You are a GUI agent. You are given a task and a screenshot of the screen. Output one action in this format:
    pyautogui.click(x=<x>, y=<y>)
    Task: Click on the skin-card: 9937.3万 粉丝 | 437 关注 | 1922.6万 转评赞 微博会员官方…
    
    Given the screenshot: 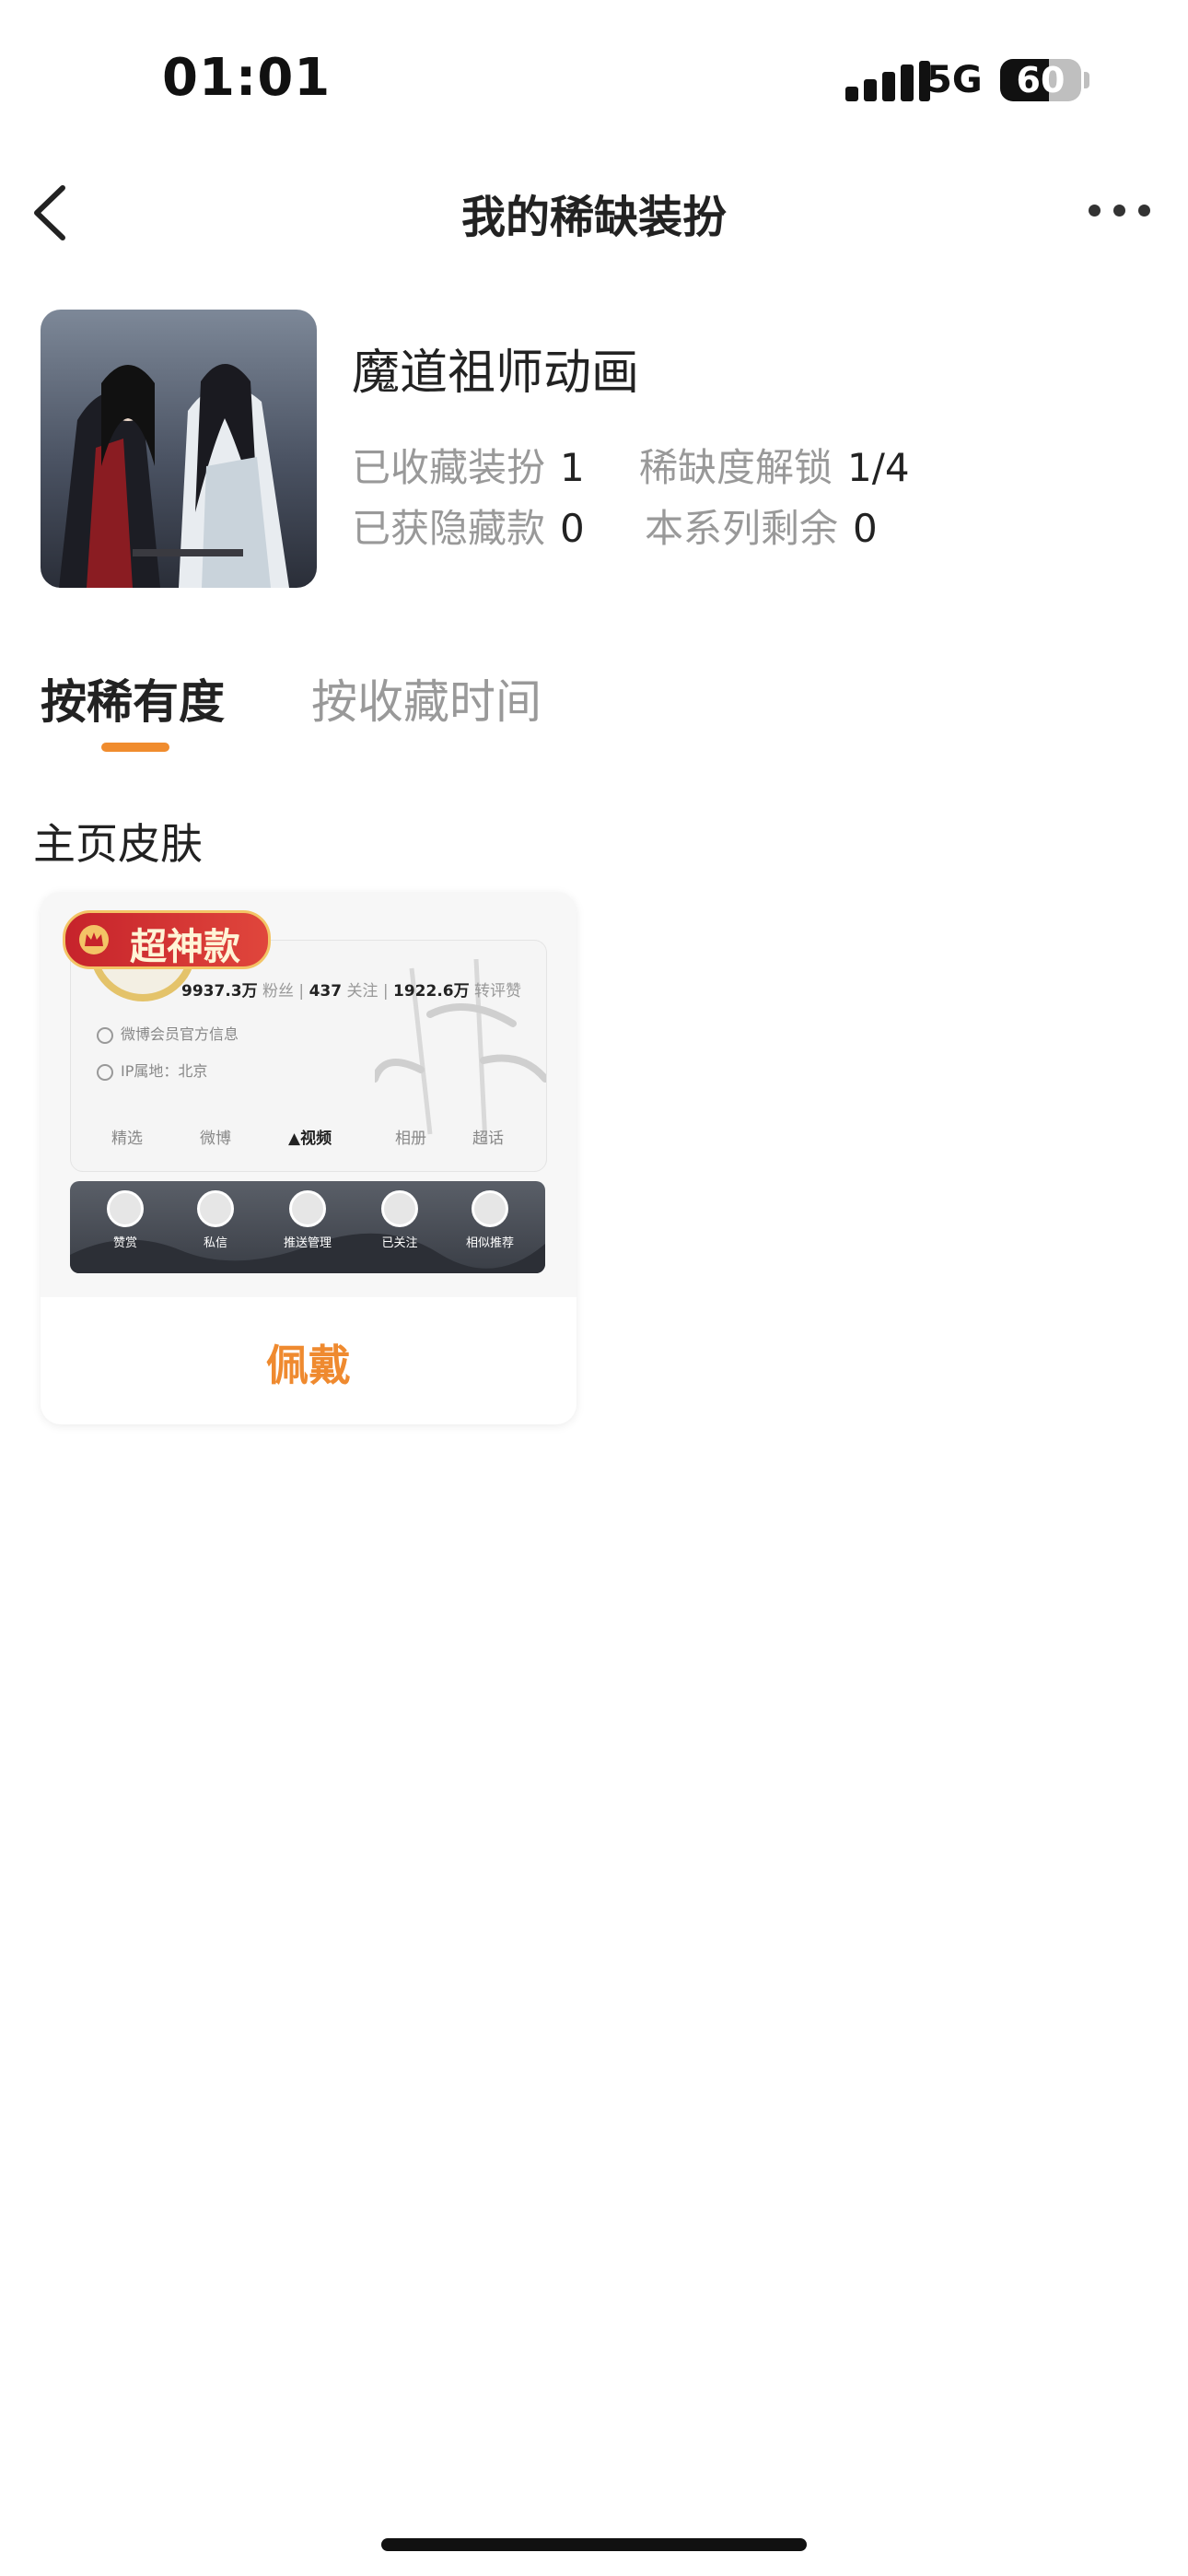 What is the action you would take?
    pyautogui.click(x=309, y=1158)
    